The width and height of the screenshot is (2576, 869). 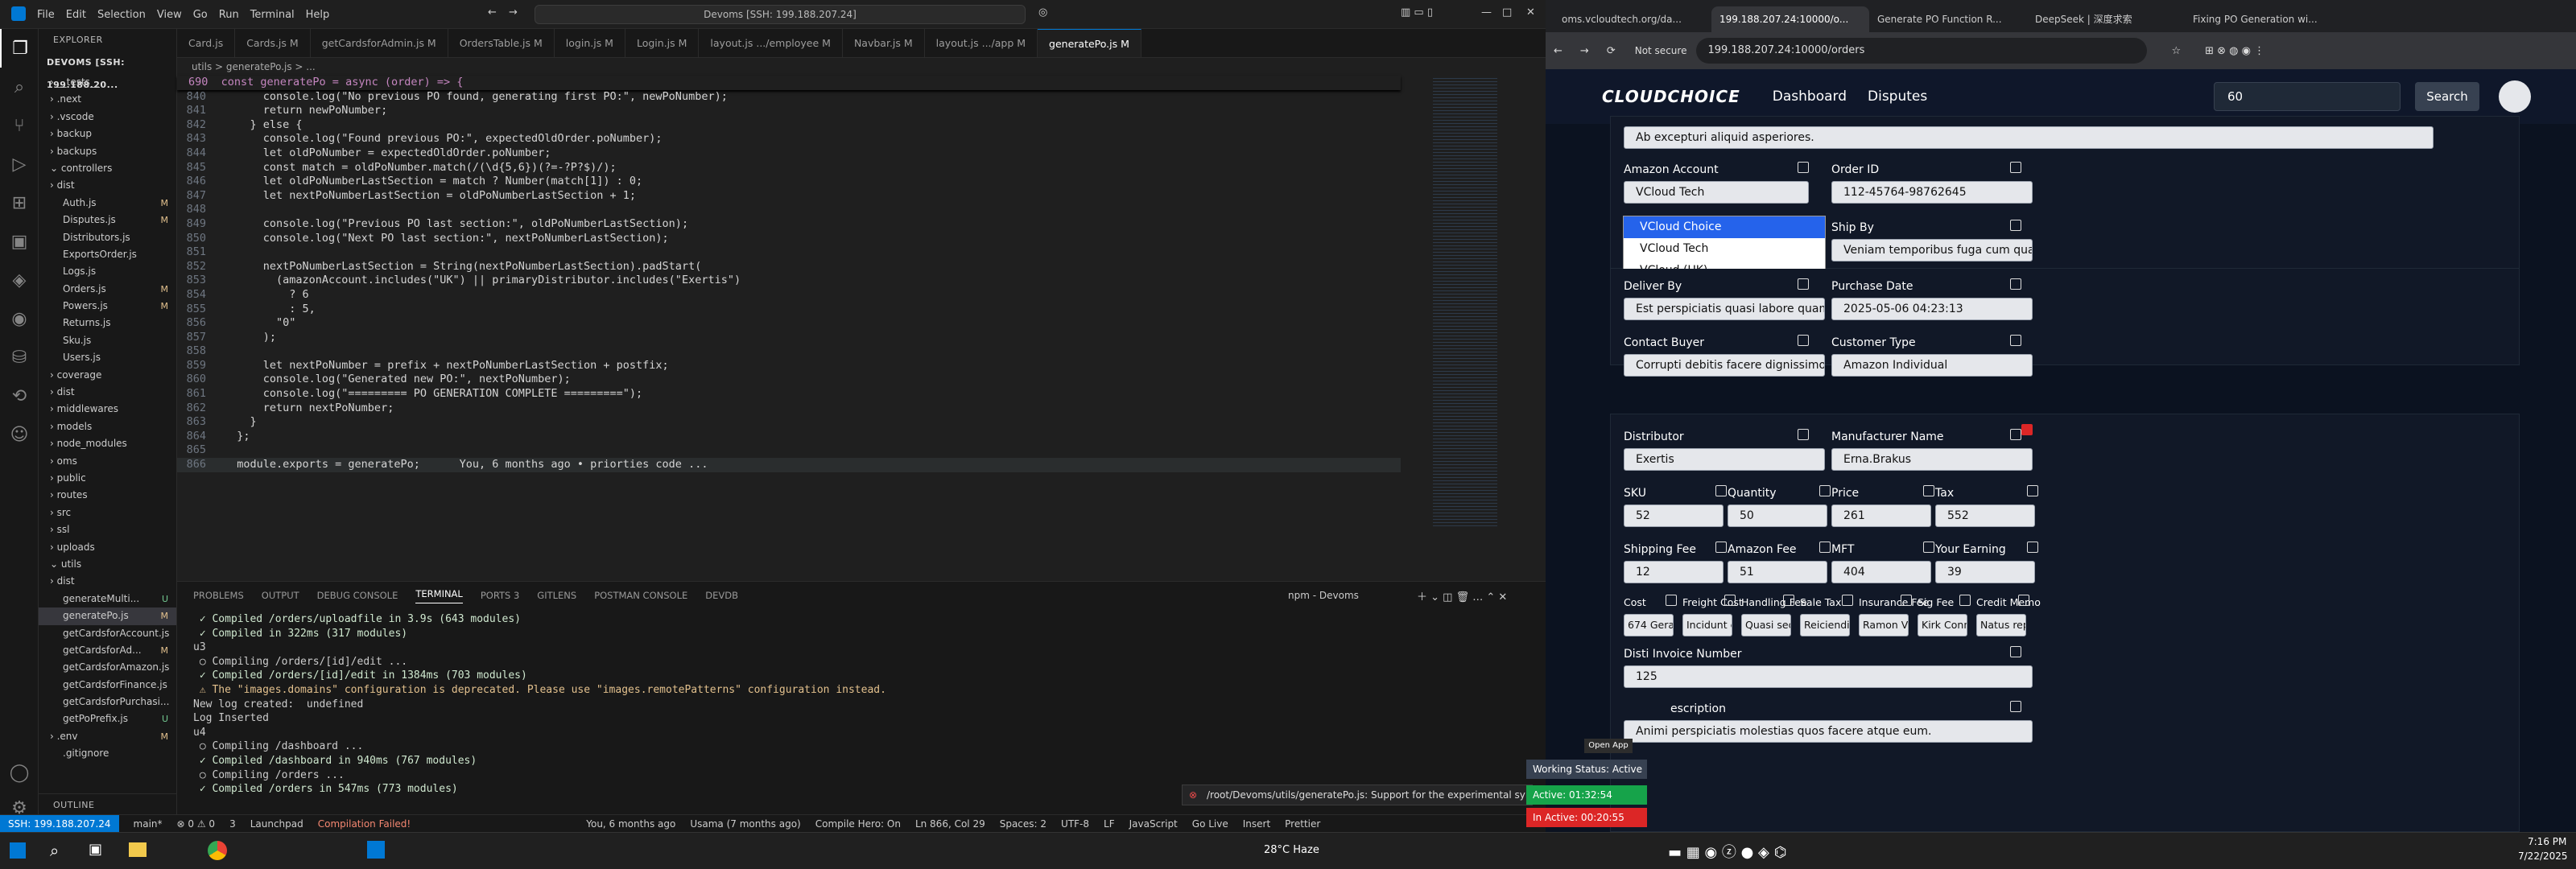 I want to click on url-field: 199.188.207.24:10000/orders, so click(x=1922, y=51).